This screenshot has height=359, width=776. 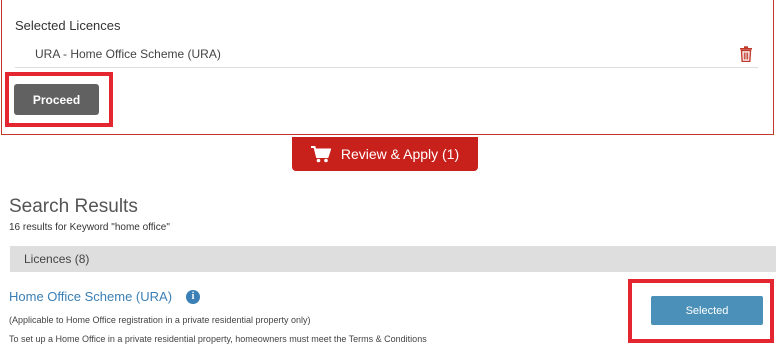 What do you see at coordinates (68, 25) in the screenshot?
I see `panel-title: Selected Licences` at bounding box center [68, 25].